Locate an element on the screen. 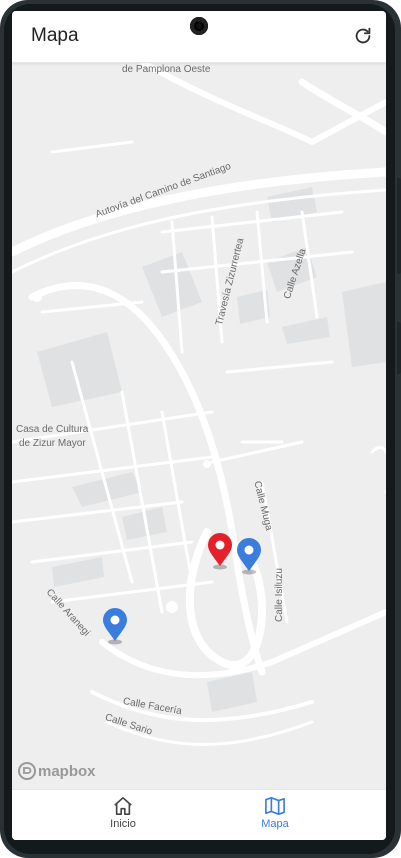 This screenshot has width=401, height=858. refresh-icon is located at coordinates (363, 36).